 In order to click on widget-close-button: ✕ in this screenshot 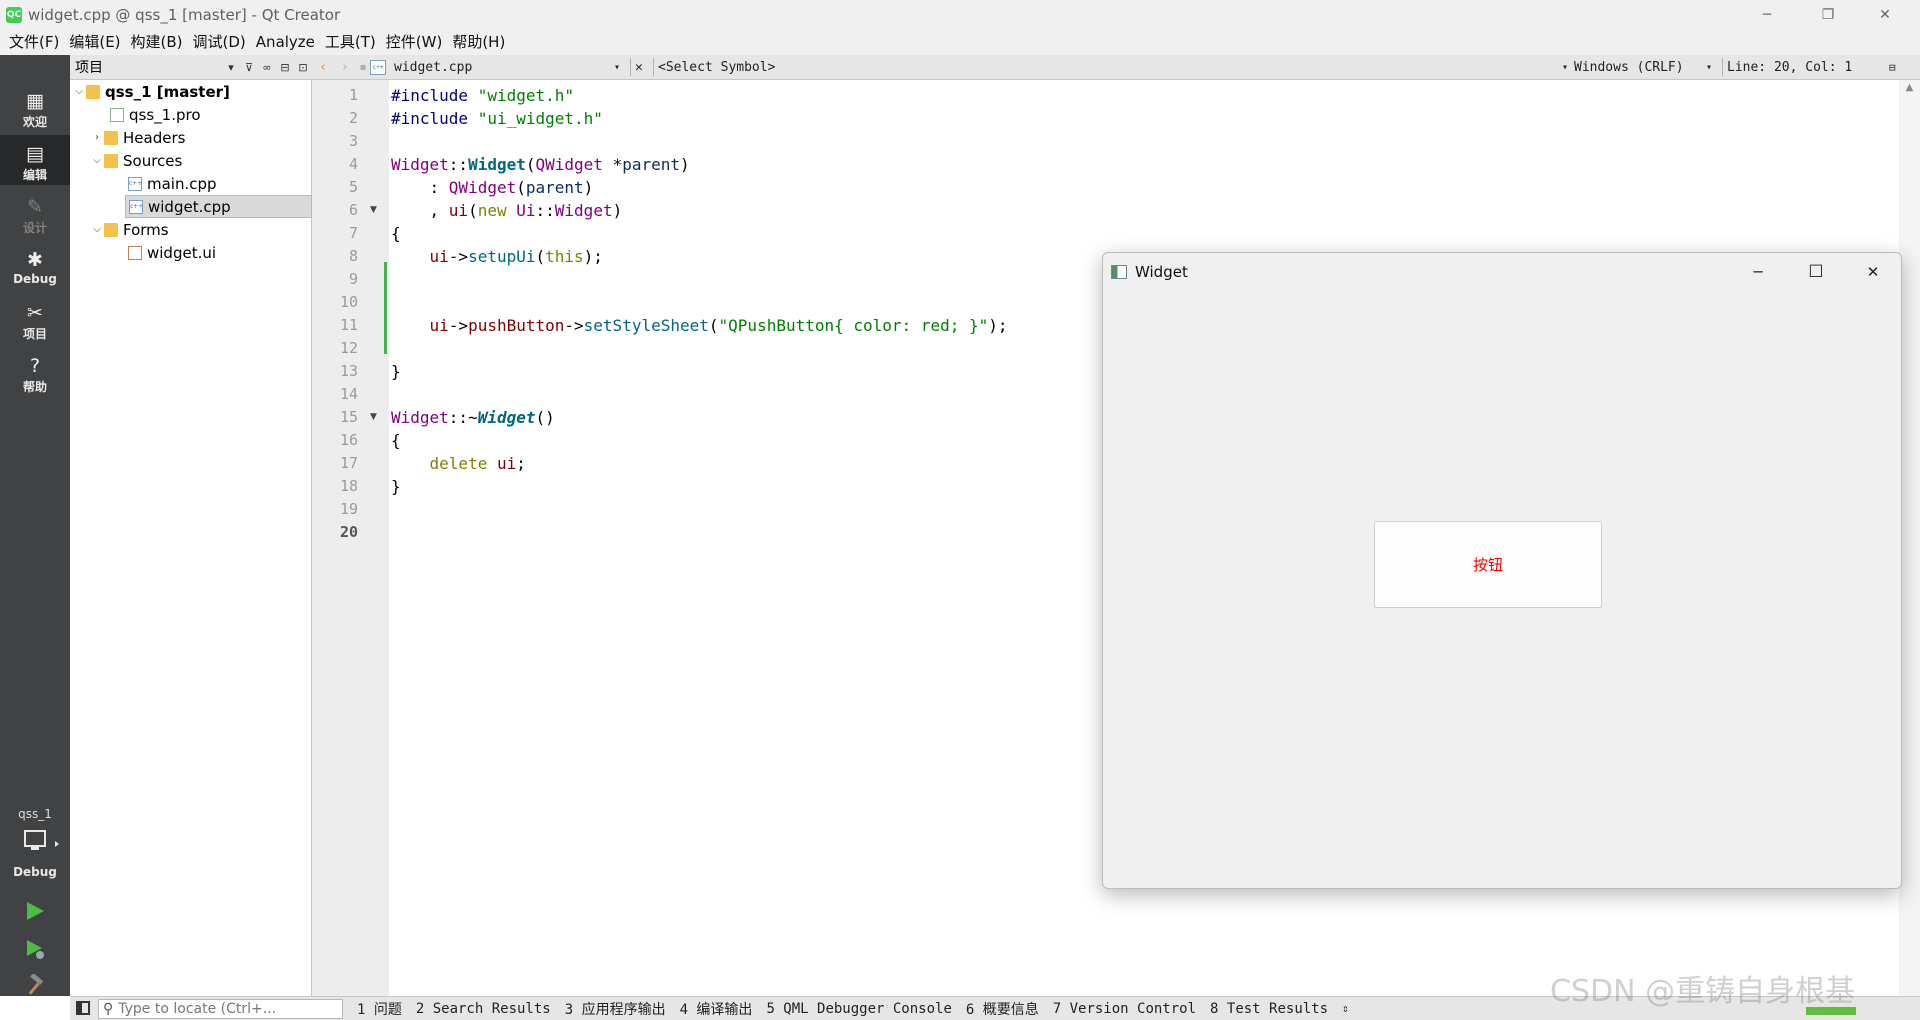, I will do `click(1873, 271)`.